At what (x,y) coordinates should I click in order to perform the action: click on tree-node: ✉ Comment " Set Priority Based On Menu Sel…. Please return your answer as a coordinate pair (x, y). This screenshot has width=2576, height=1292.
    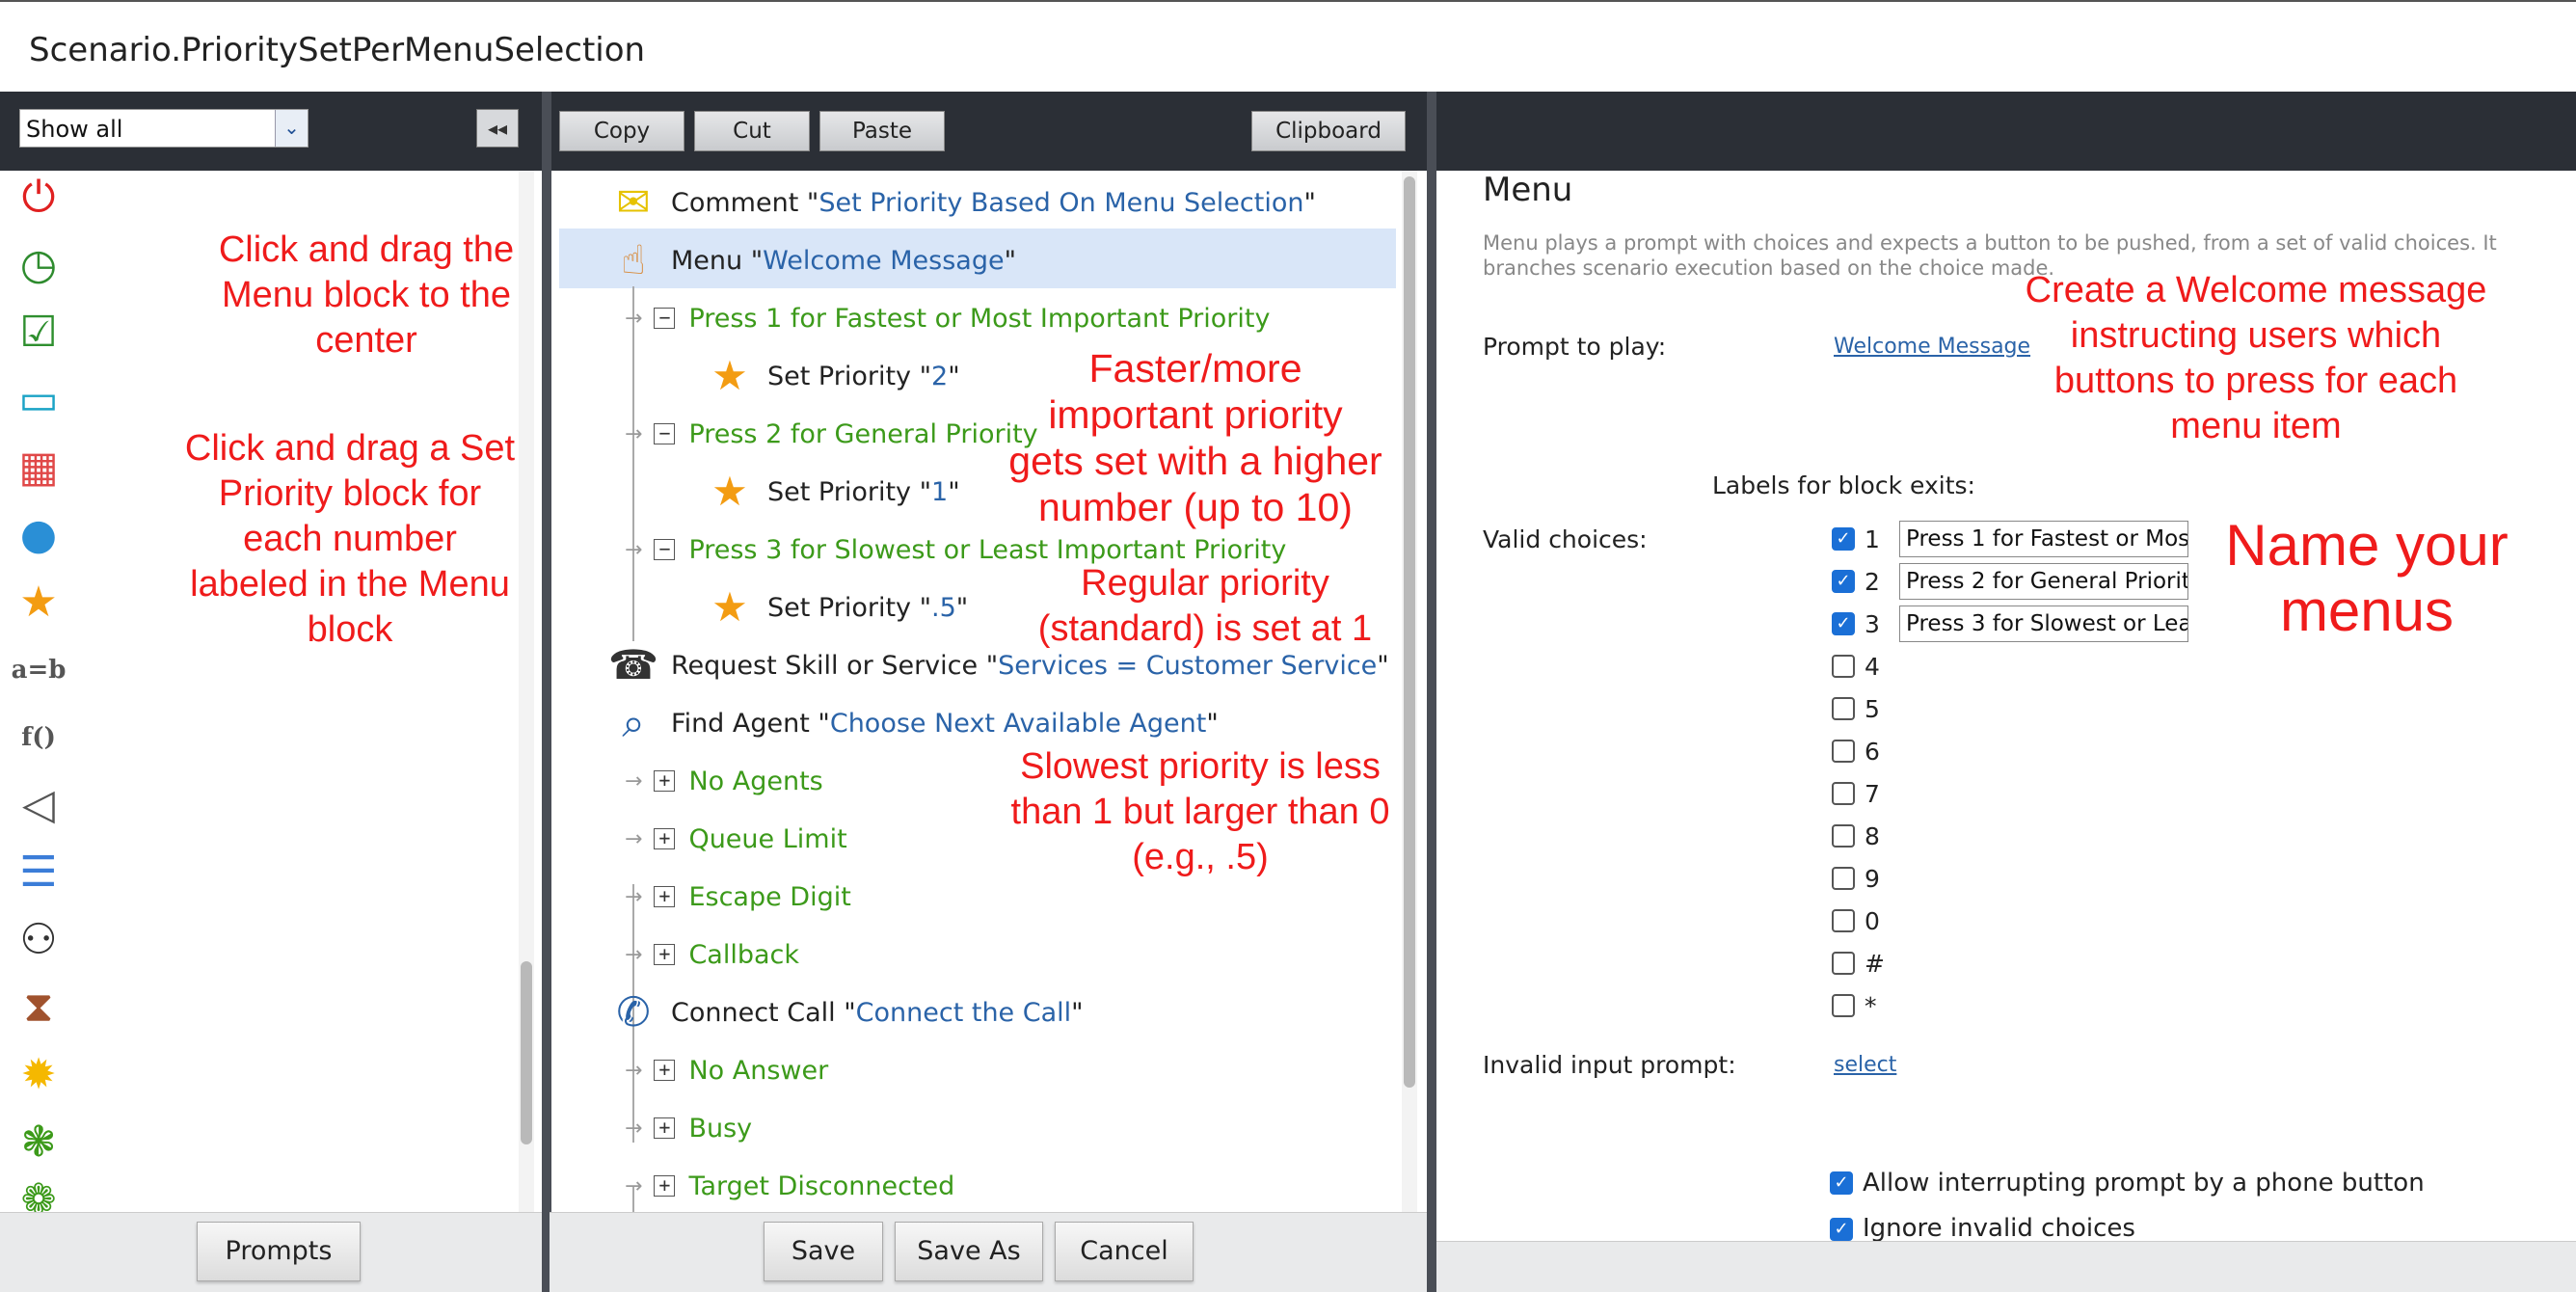
    Looking at the image, I should click on (962, 202).